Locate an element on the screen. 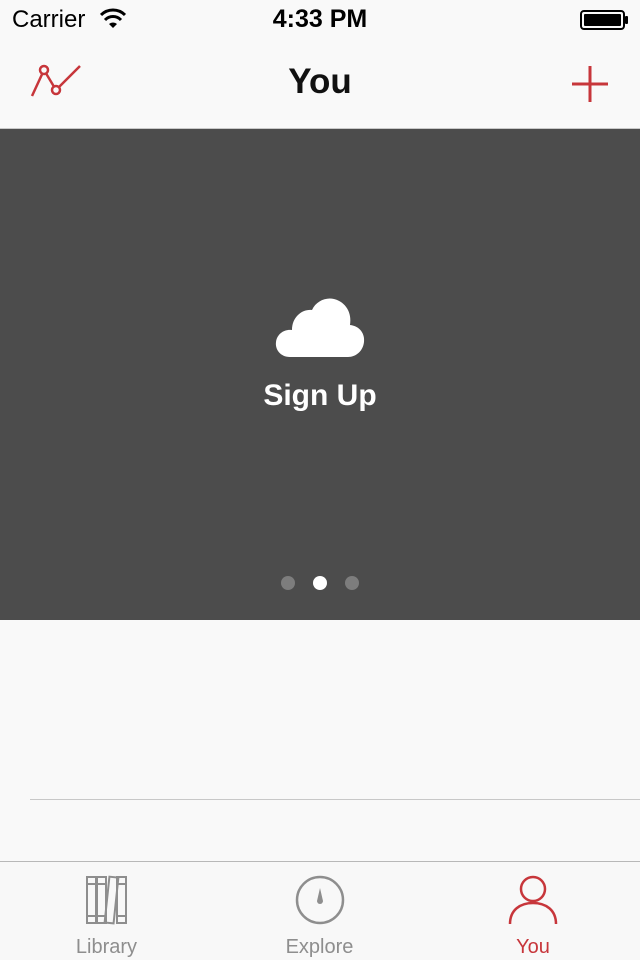 This screenshot has width=640, height=960. page-title: You is located at coordinates (320, 81).